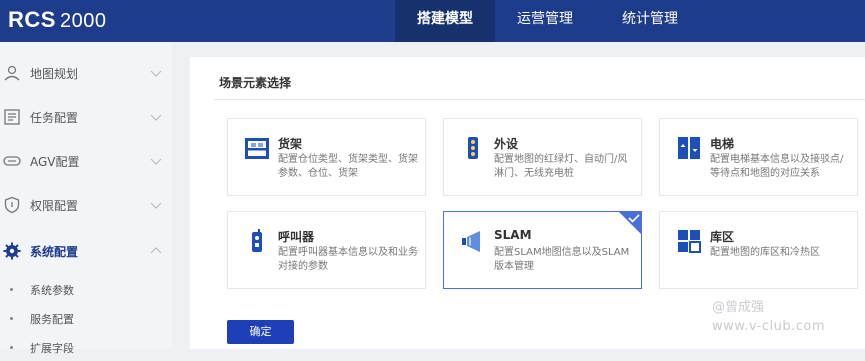 The width and height of the screenshot is (865, 361). I want to click on sidebar-item-label: 权限配置, so click(54, 206).